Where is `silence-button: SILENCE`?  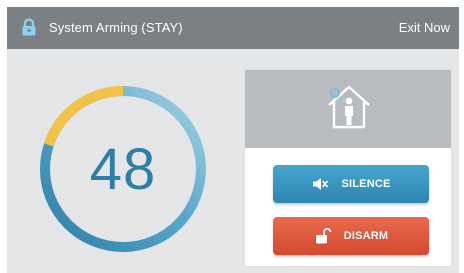 silence-button: SILENCE is located at coordinates (351, 184).